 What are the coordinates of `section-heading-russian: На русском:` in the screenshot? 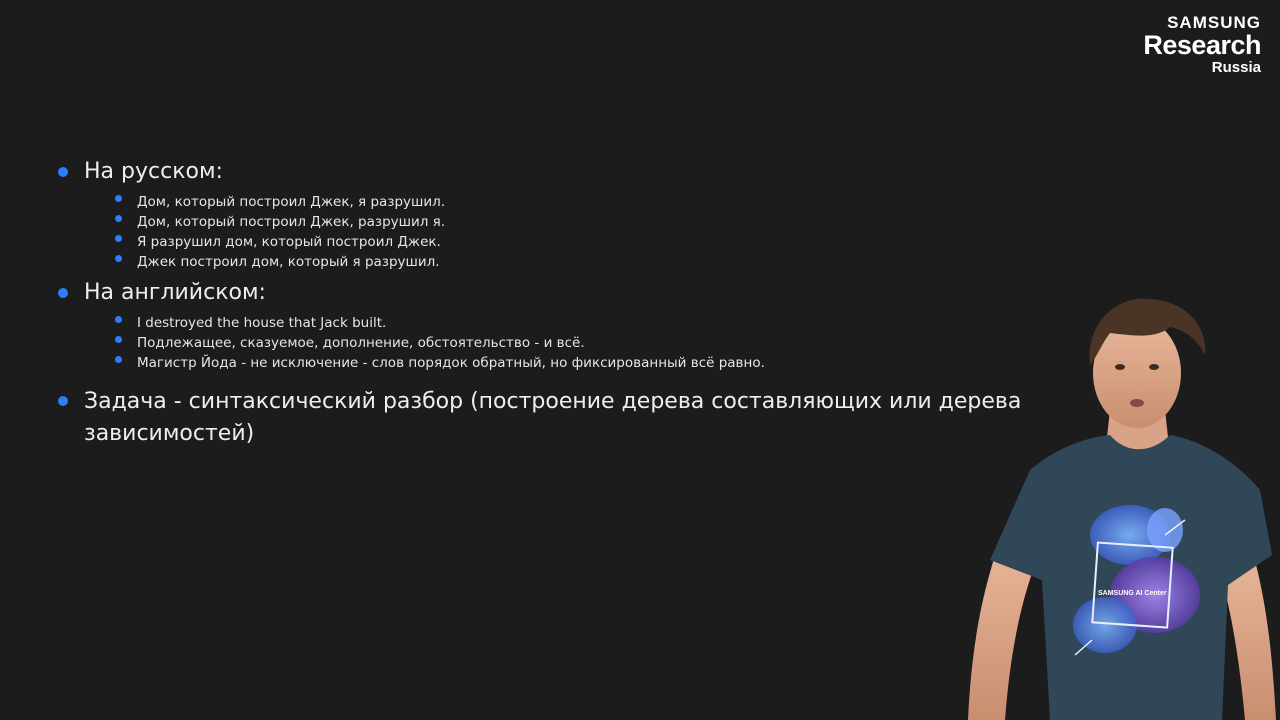 It's located at (153, 171).